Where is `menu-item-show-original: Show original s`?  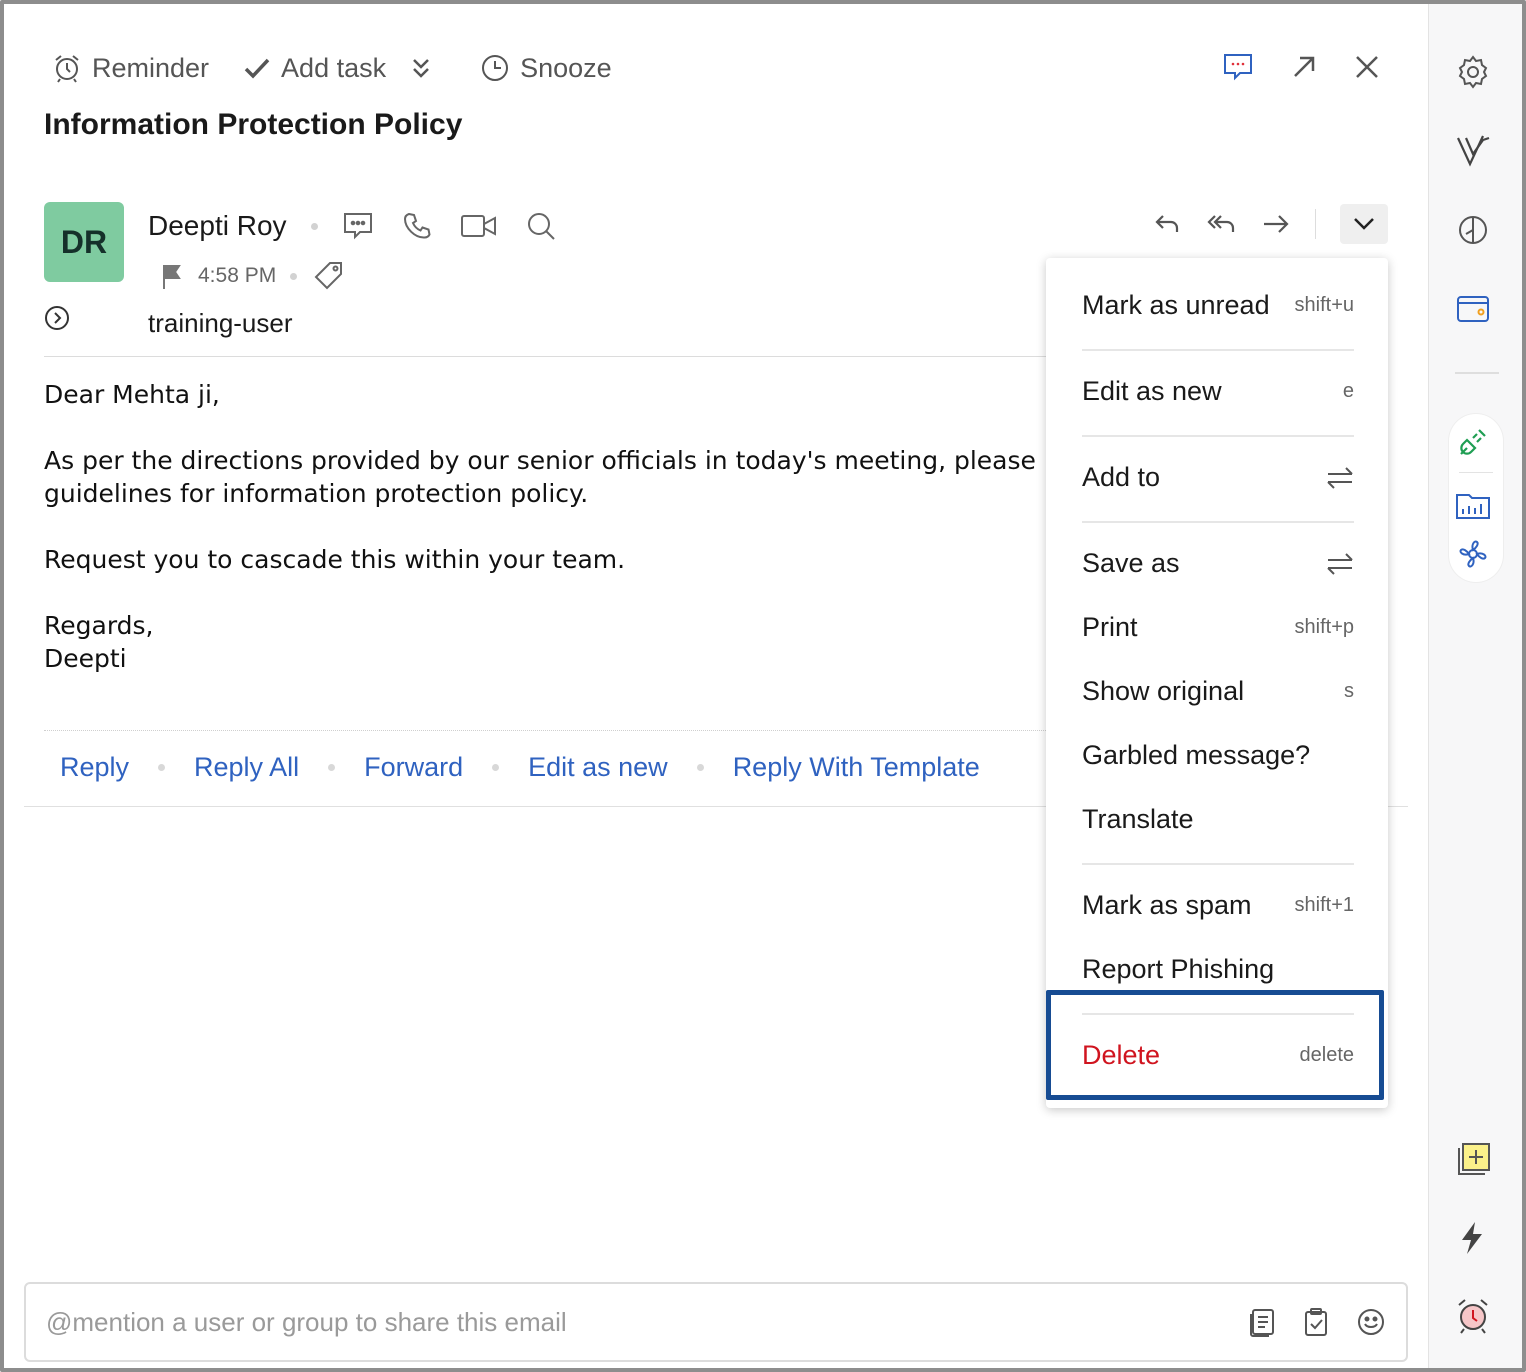 menu-item-show-original: Show original s is located at coordinates (1218, 691).